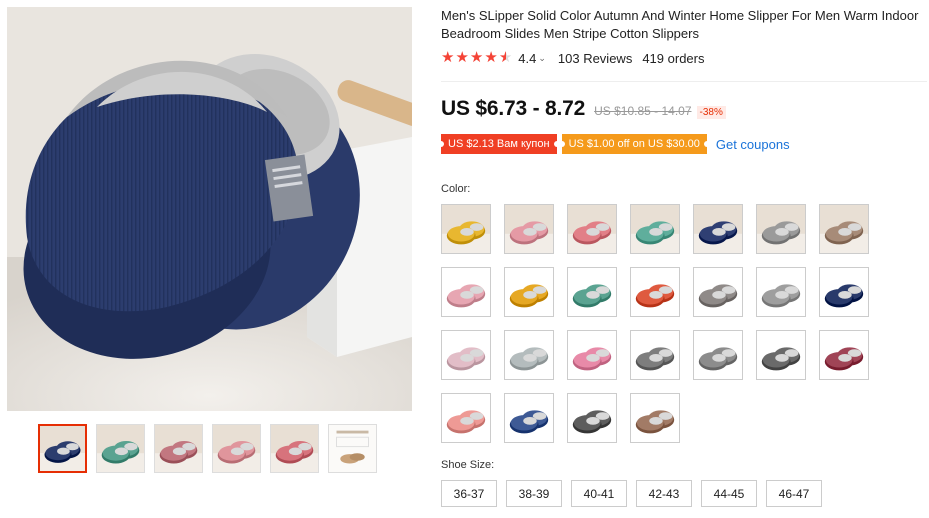 Image resolution: width=929 pixels, height=518 pixels. Describe the element at coordinates (513, 108) in the screenshot. I see `current-price: US $6.73 - 8.72` at that location.